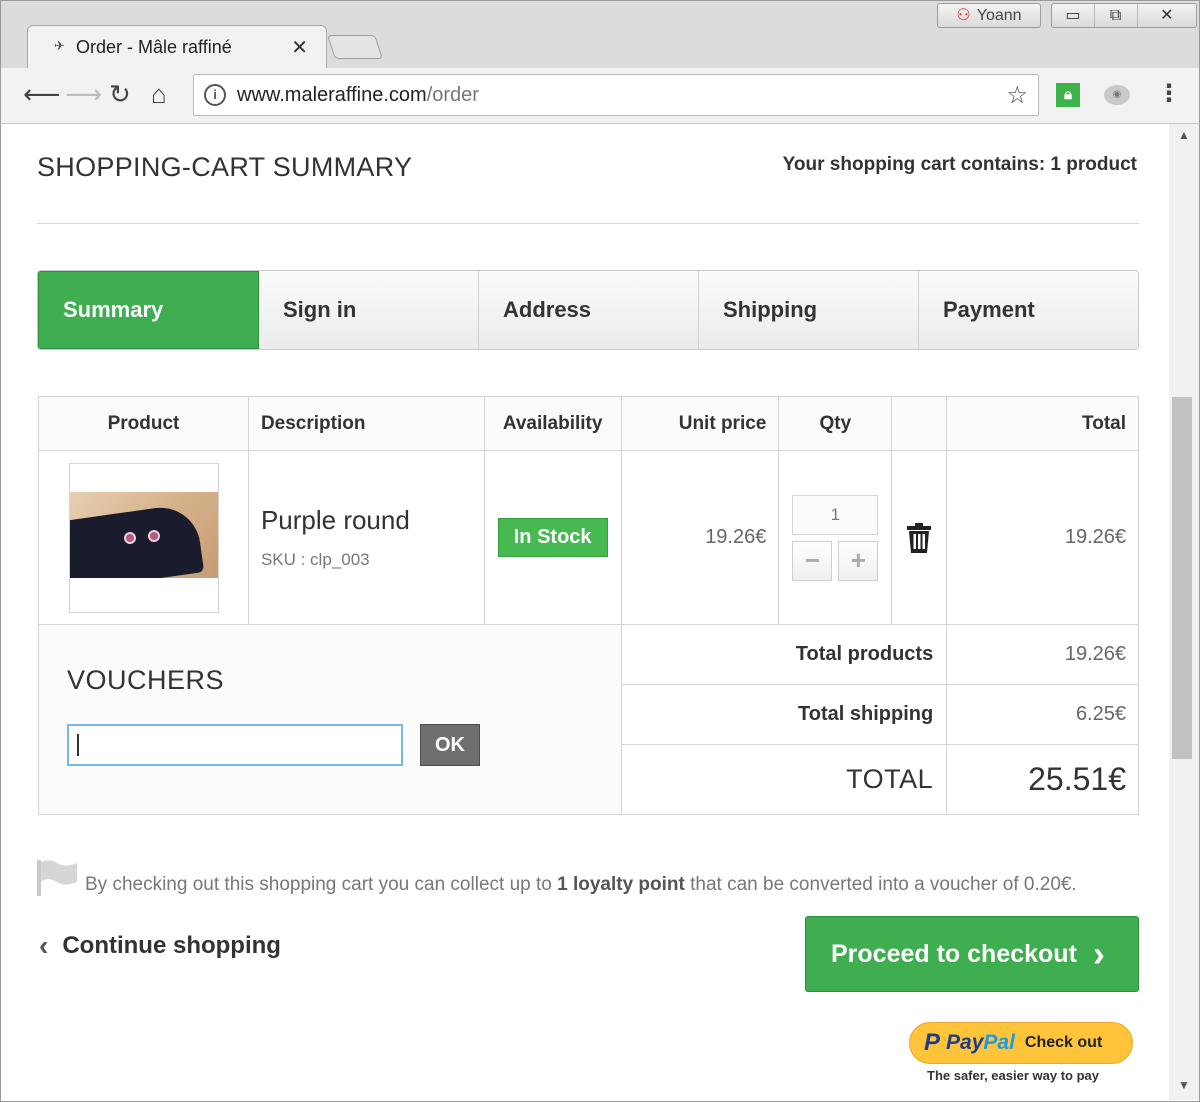  What do you see at coordinates (154, 47) in the screenshot?
I see `tab-title: Order - Mâle raffiné` at bounding box center [154, 47].